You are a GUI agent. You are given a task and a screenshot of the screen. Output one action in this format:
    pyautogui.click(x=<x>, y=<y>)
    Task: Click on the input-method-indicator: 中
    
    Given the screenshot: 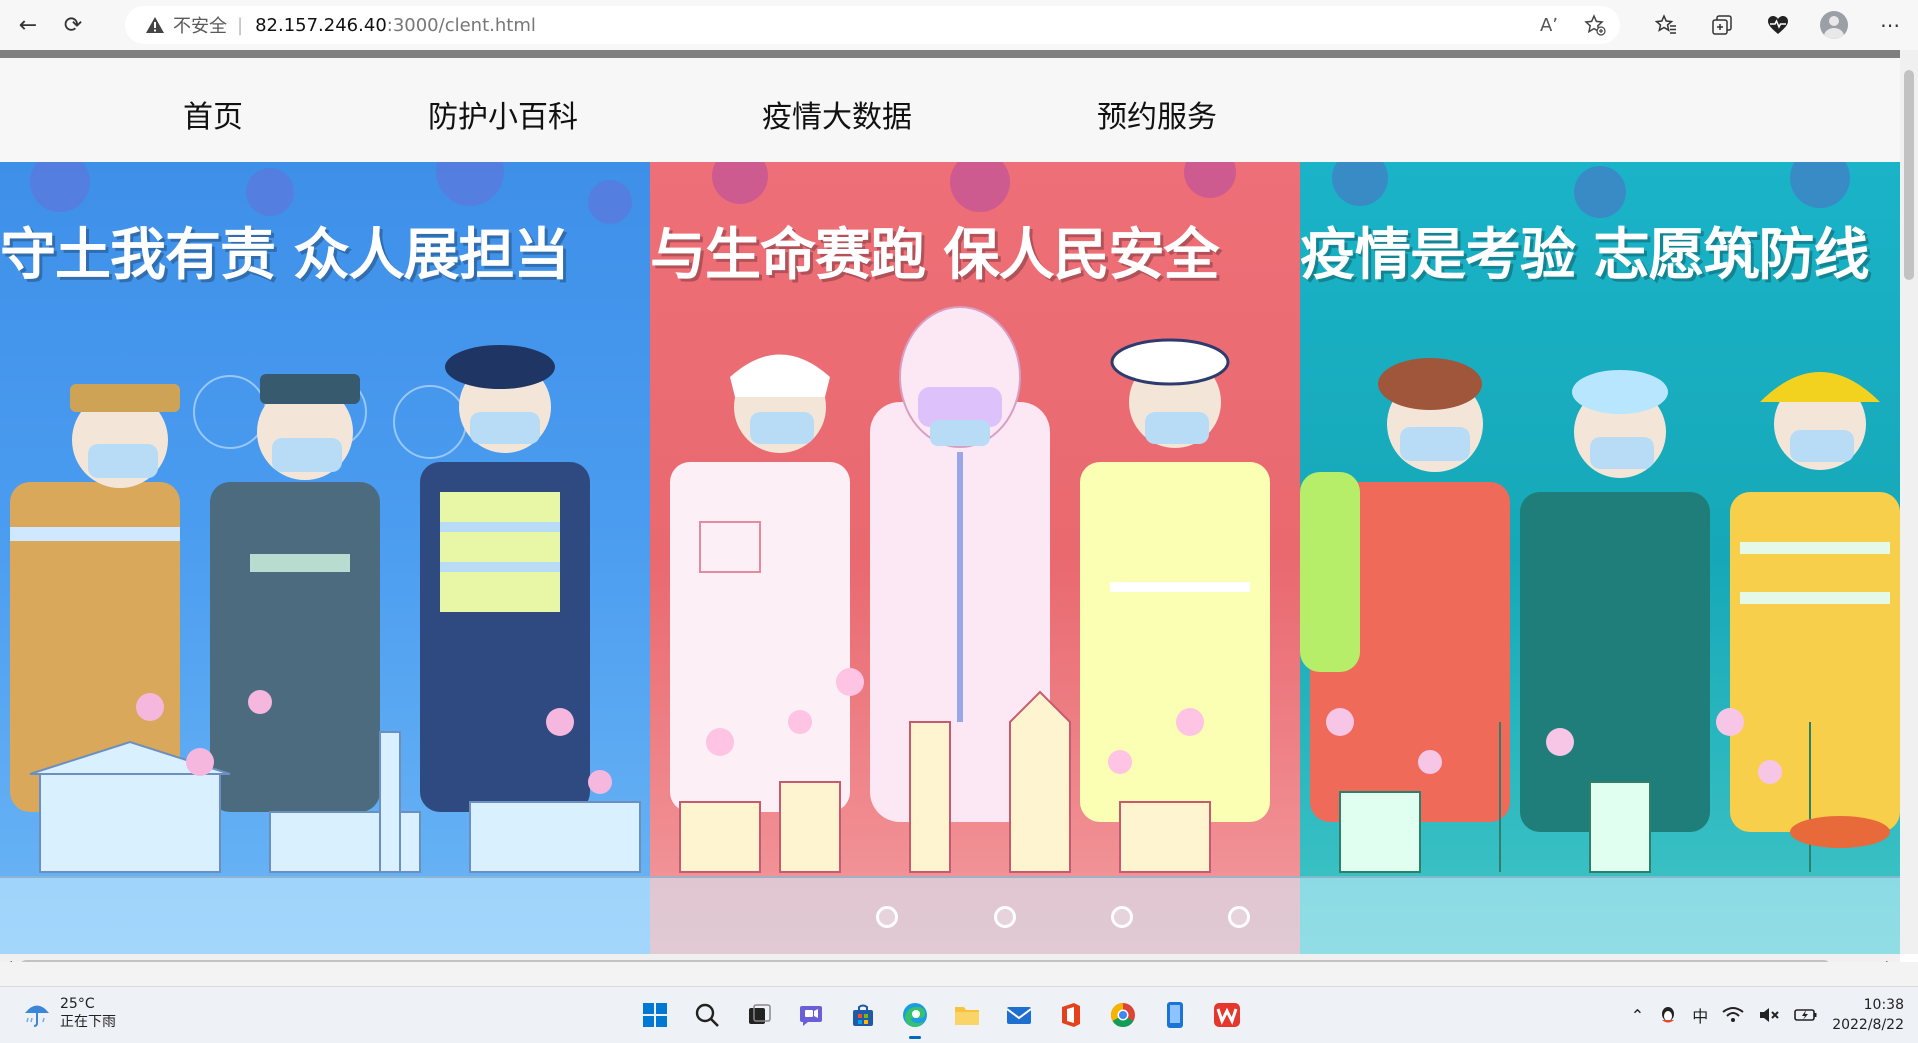 What is the action you would take?
    pyautogui.click(x=1700, y=1015)
    